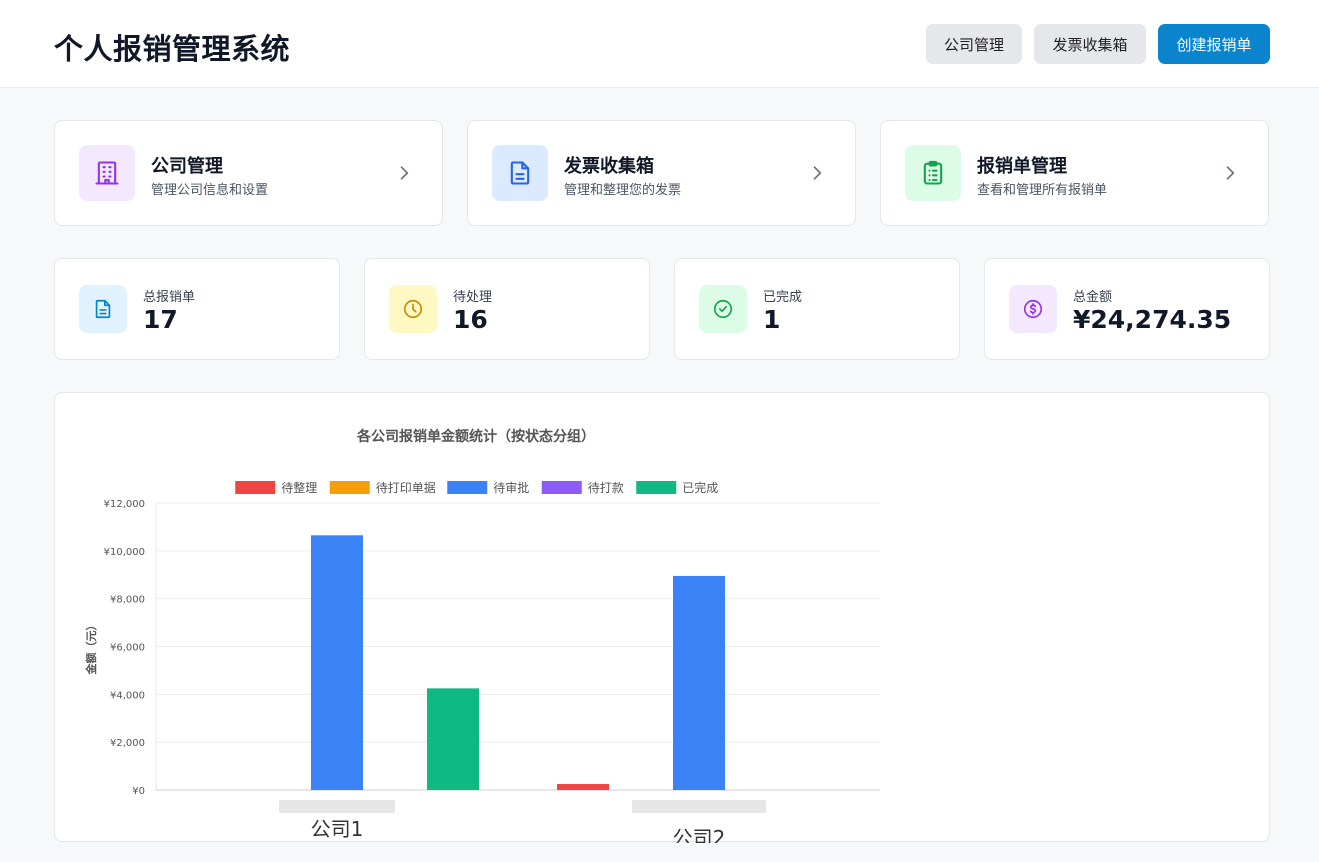 This screenshot has width=1319, height=862. Describe the element at coordinates (1042, 190) in the screenshot. I see `nav-card-description: 查看和管理所有报销单` at that location.